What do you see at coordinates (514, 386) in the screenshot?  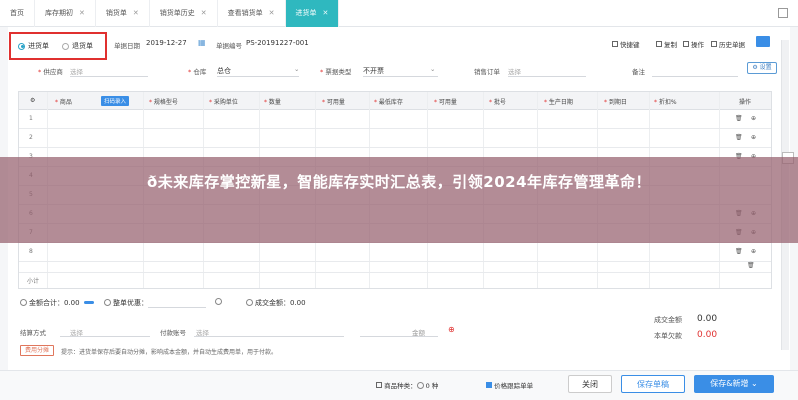 I see `price-tracking-label: 价格跟踪单单` at bounding box center [514, 386].